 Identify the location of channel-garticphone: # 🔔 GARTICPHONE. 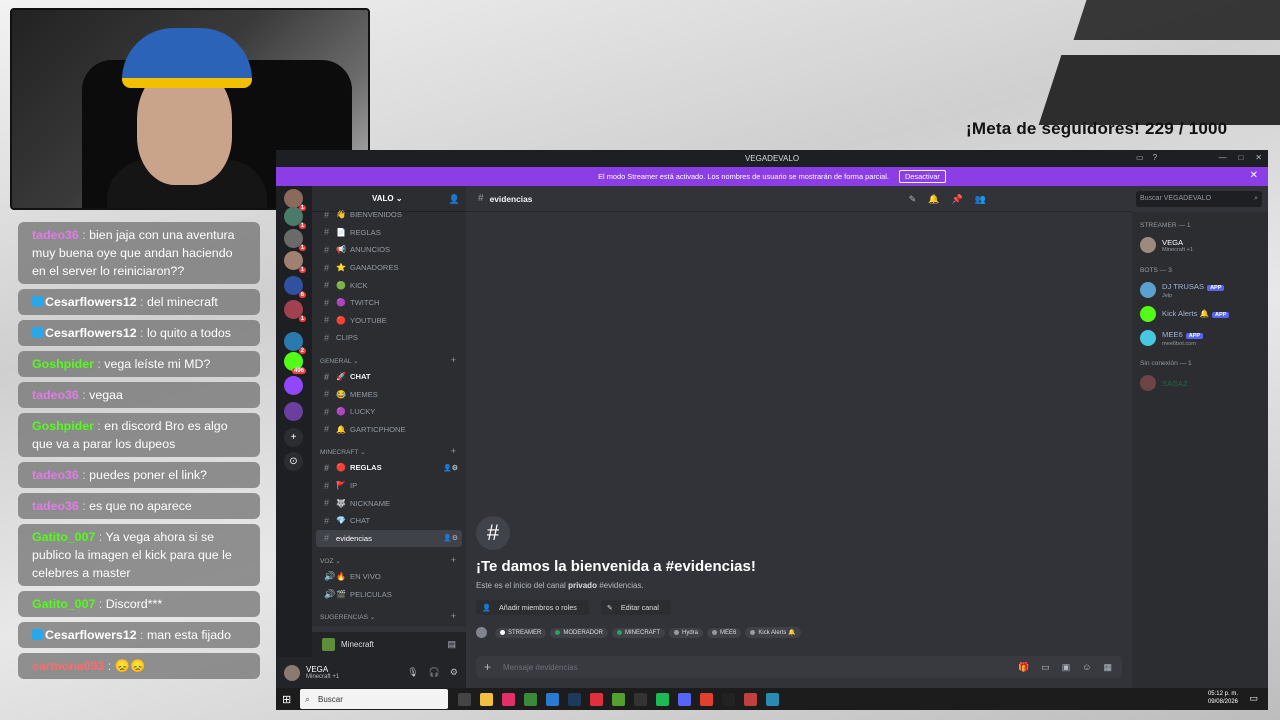
(389, 430).